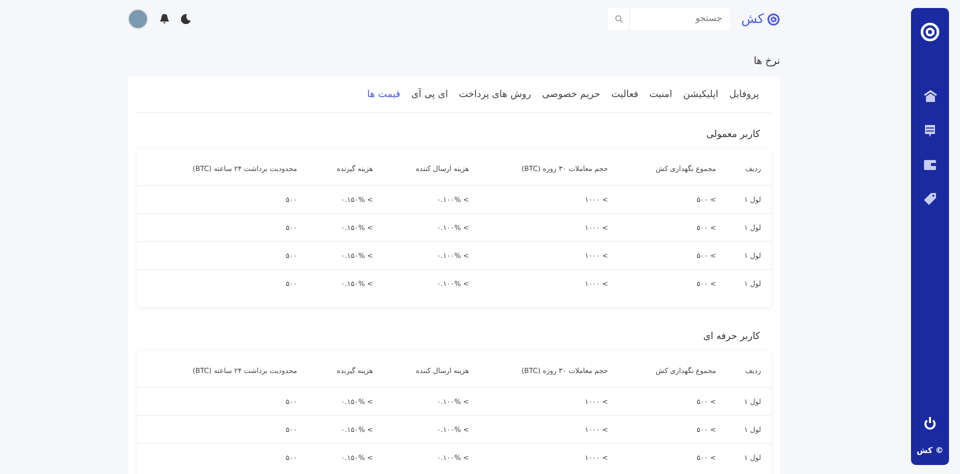  Describe the element at coordinates (624, 94) in the screenshot. I see `tab: فعالیت` at that location.